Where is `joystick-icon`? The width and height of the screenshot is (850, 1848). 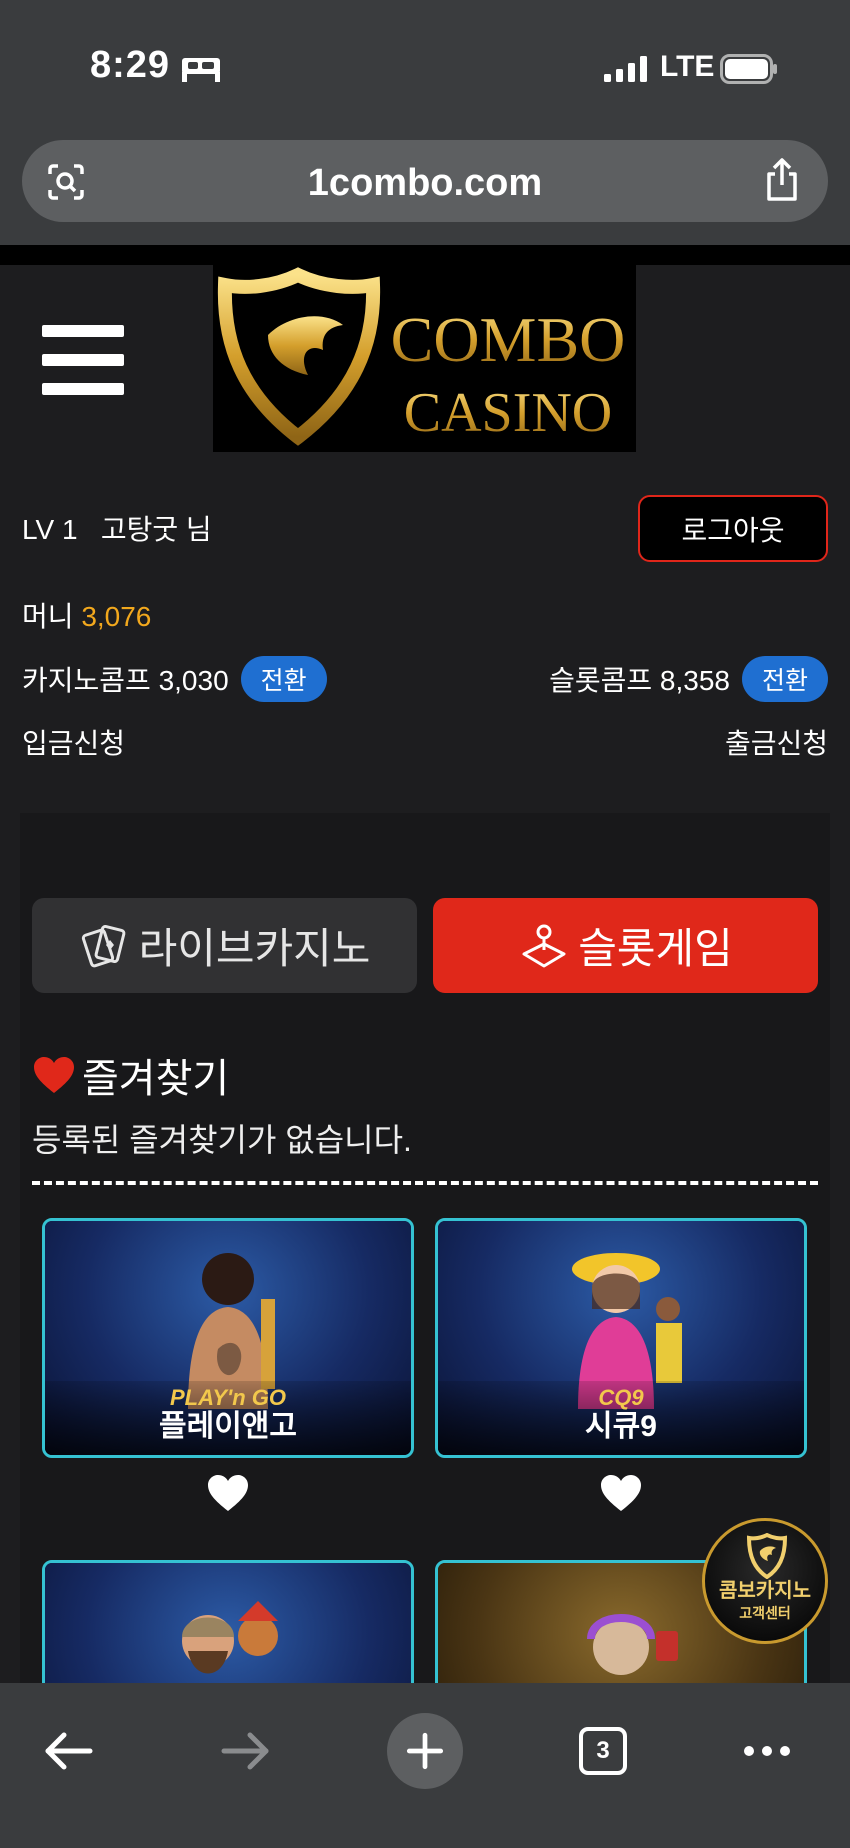
joystick-icon is located at coordinates (544, 945).